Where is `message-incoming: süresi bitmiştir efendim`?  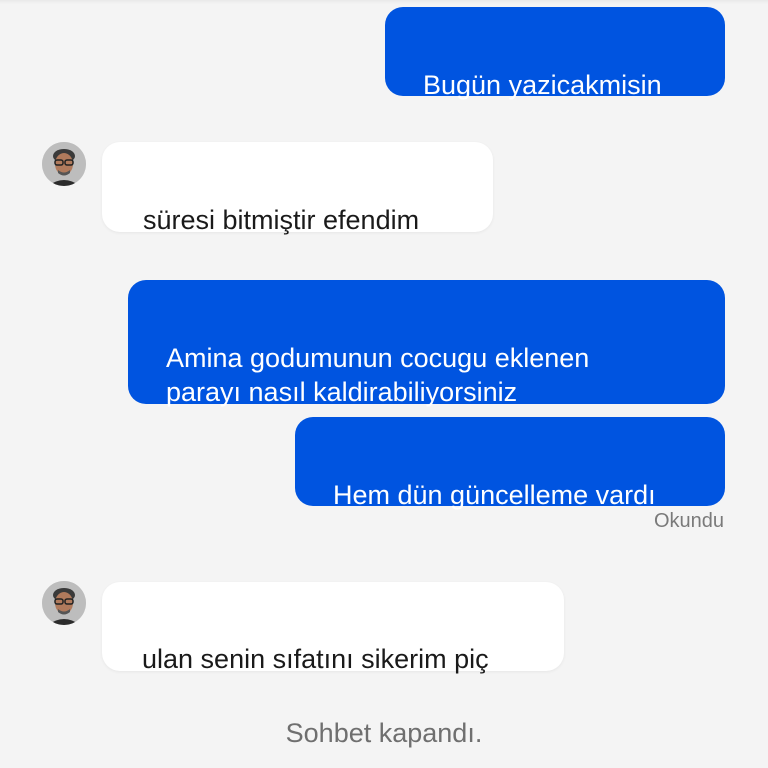 message-incoming: süresi bitmiştir efendim is located at coordinates (297, 188).